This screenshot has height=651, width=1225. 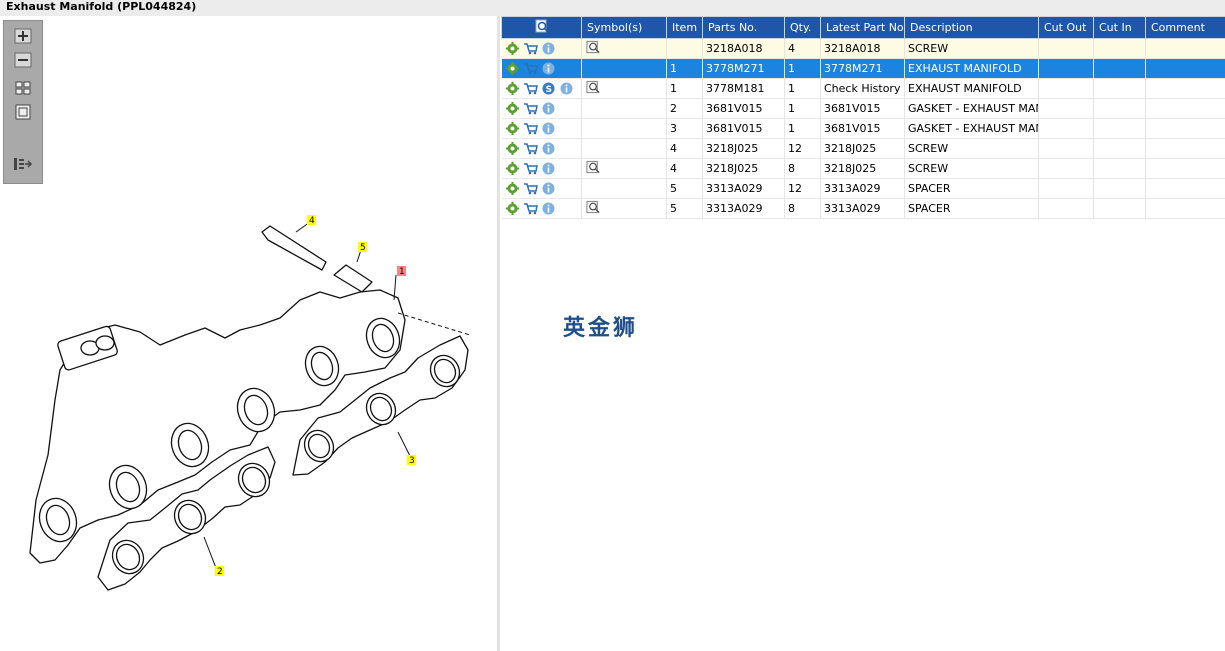 What do you see at coordinates (743, 48) in the screenshot?
I see `cell-parts-no: 3218A018` at bounding box center [743, 48].